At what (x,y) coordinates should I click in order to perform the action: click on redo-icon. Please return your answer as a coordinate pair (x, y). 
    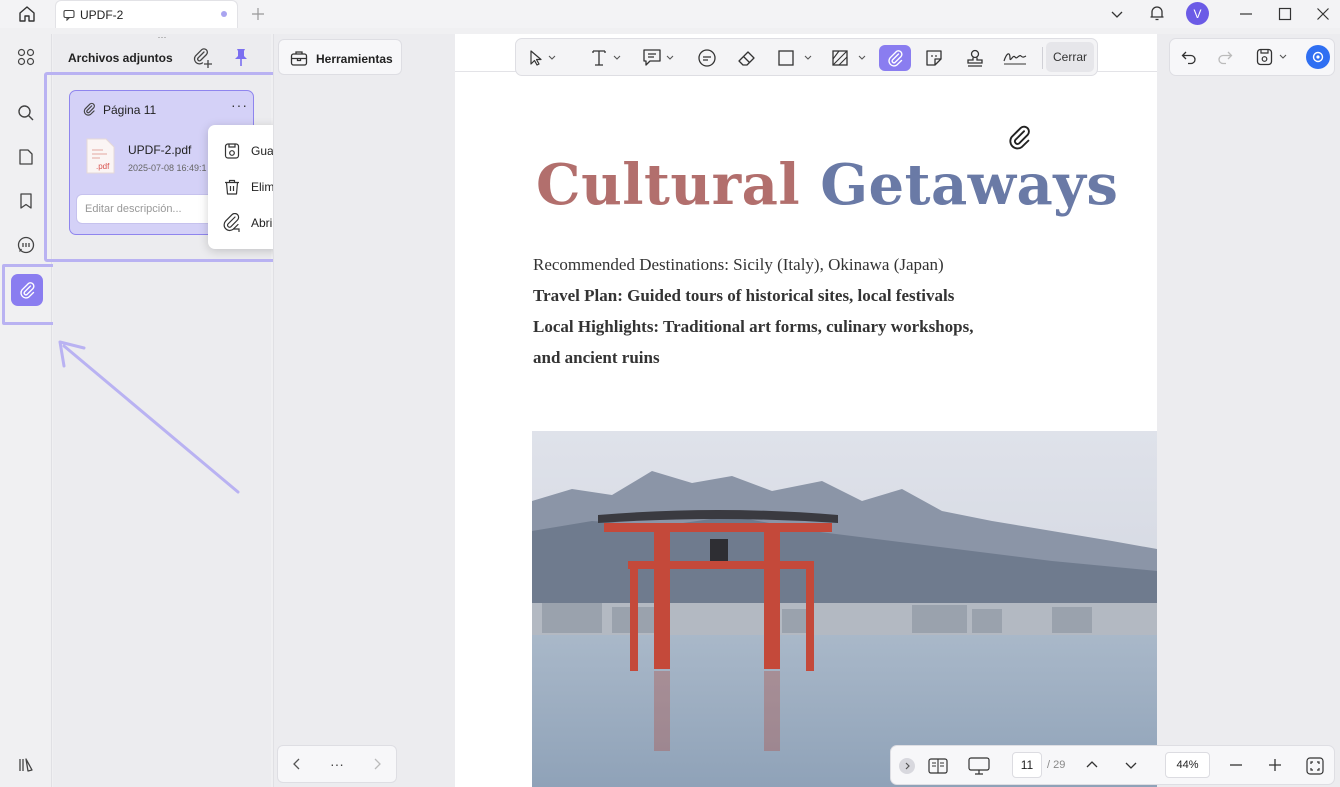
    Looking at the image, I should click on (1225, 57).